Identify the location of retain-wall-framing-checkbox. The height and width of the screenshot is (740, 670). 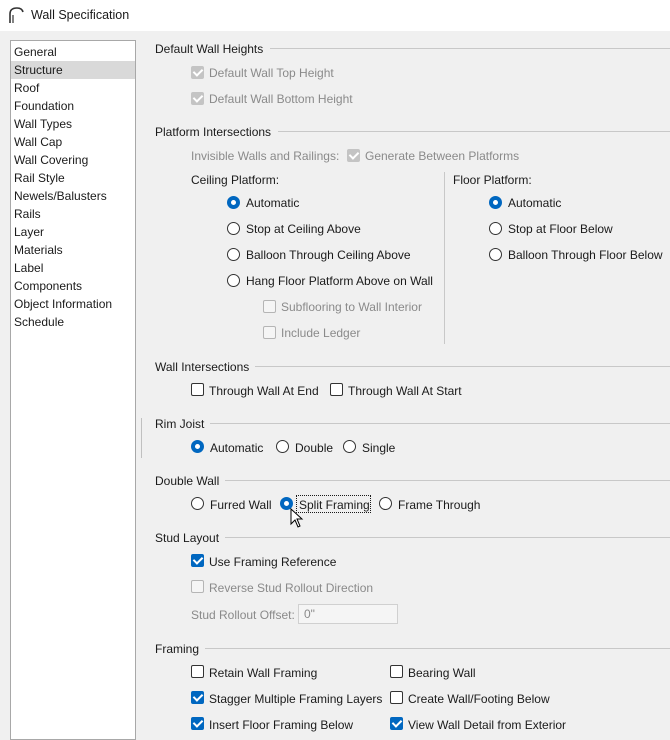
(197, 671).